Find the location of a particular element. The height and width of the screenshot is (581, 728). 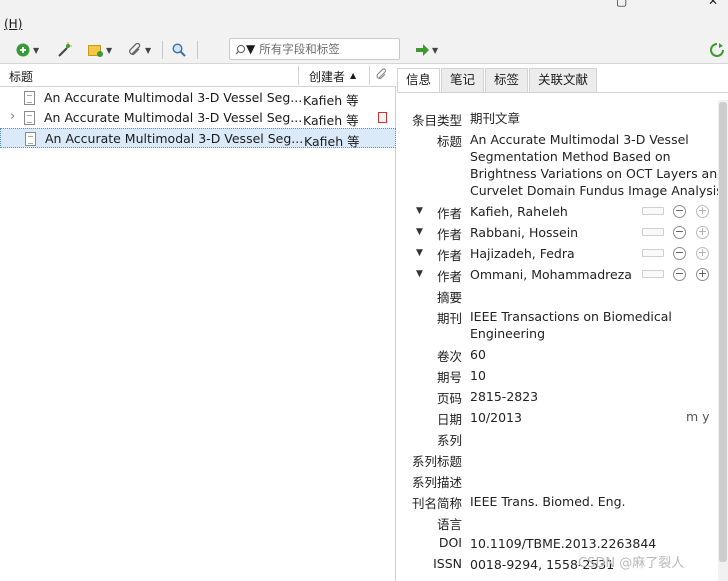

title-line: Curvelet Domain Fundus Image Analysis is located at coordinates (596, 190).